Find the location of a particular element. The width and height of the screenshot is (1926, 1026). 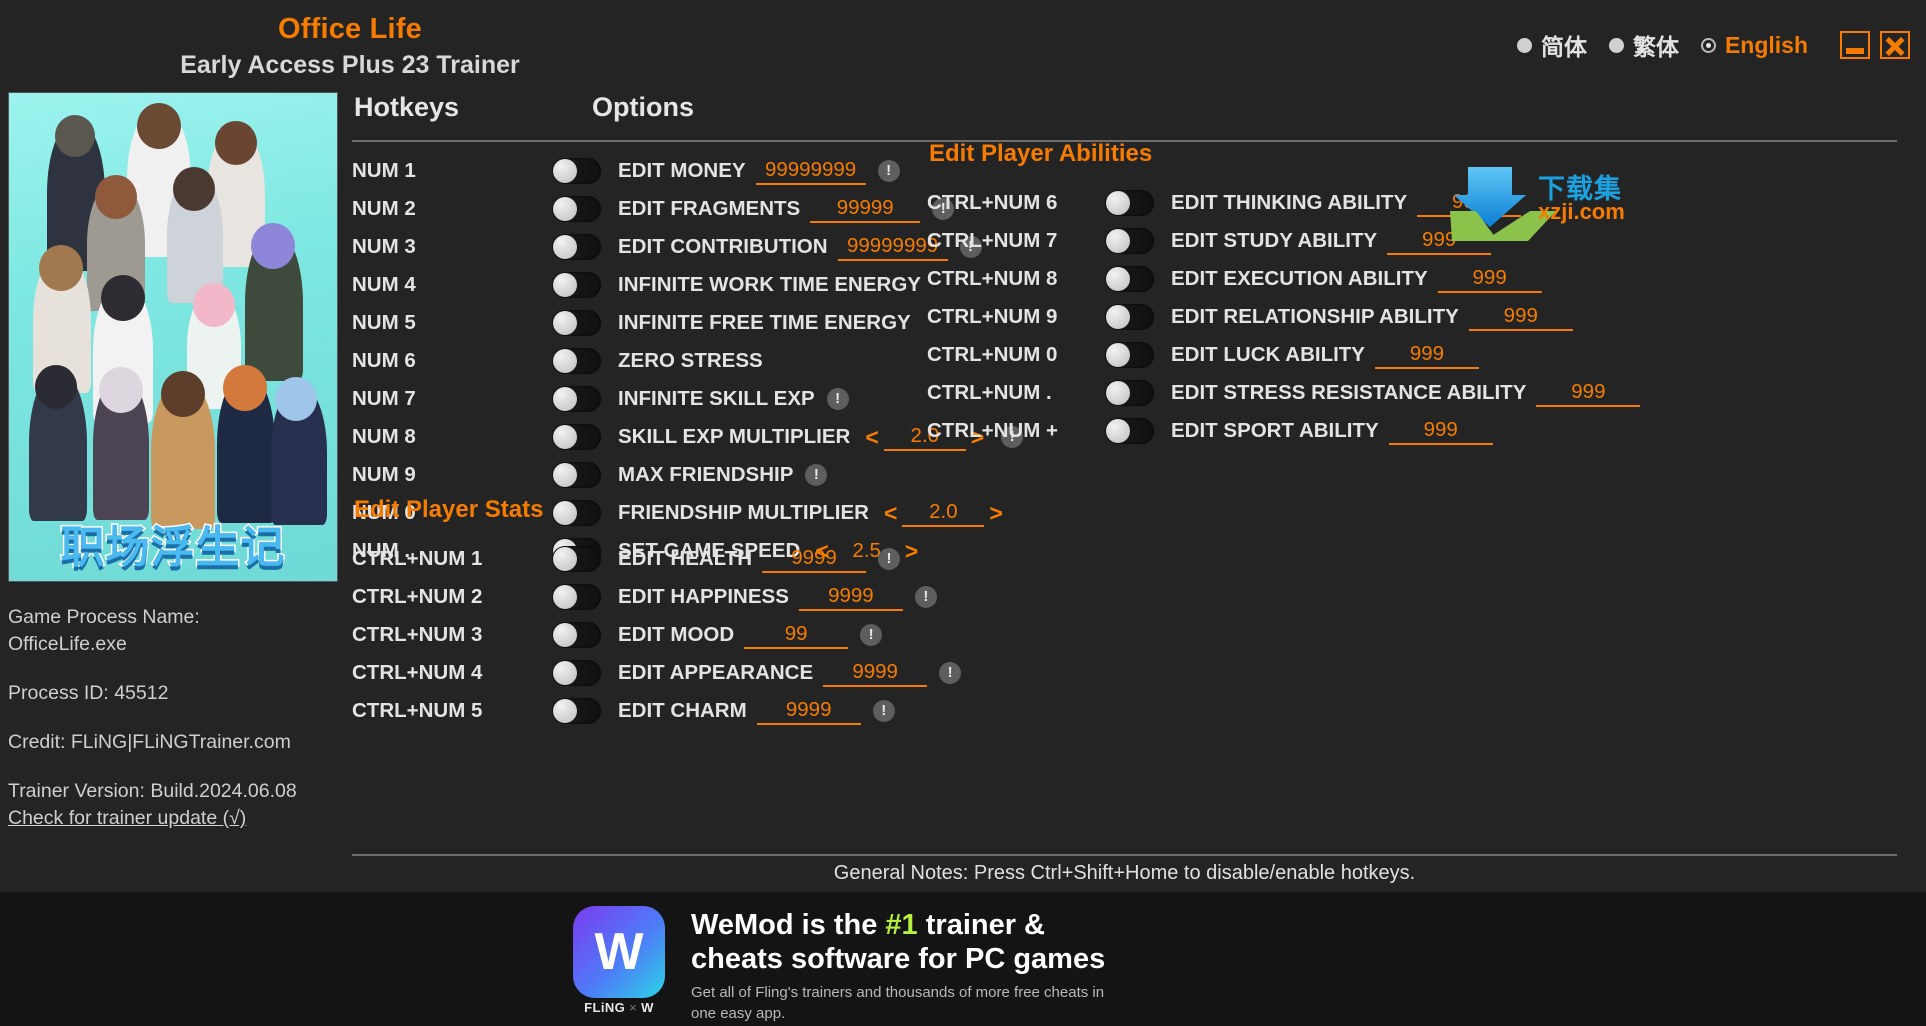

language-option-english: English is located at coordinates (1754, 45).